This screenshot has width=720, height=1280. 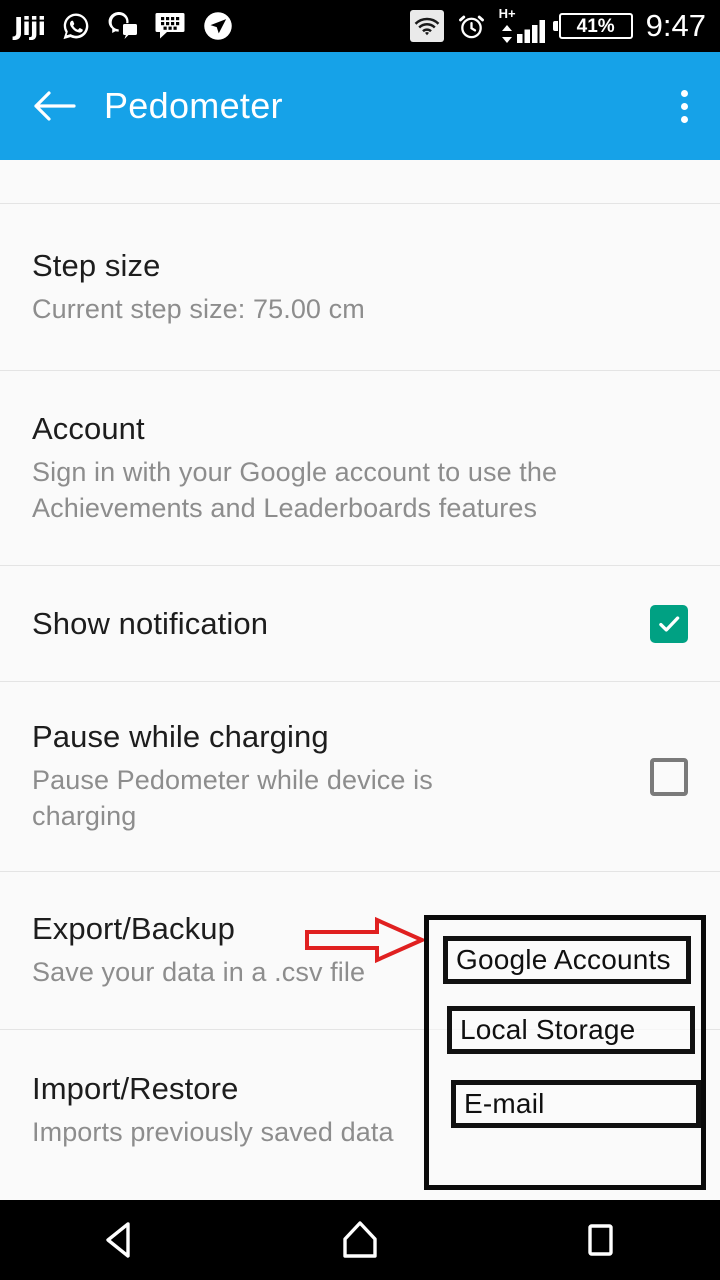 I want to click on status-bar-clock: 9:47, so click(x=675, y=25).